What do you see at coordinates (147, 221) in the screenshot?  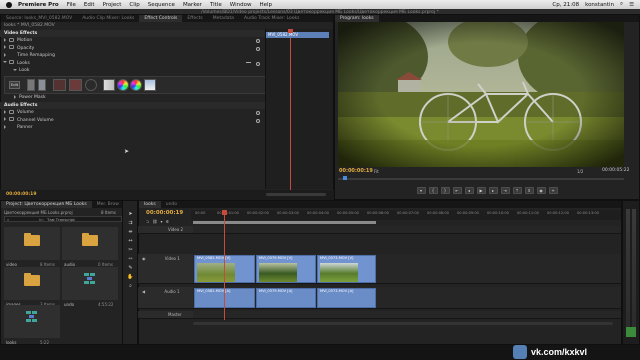 I see `snap-icon: ⊃` at bounding box center [147, 221].